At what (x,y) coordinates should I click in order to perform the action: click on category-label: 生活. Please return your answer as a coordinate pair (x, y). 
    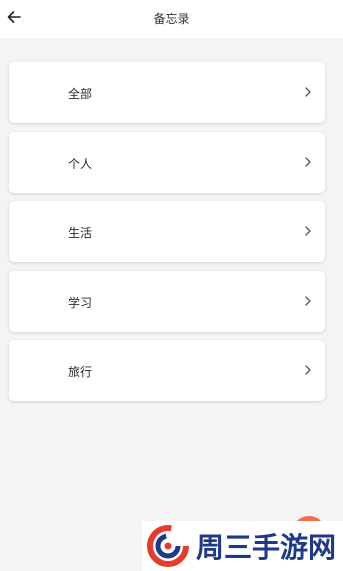
    Looking at the image, I should click on (80, 233).